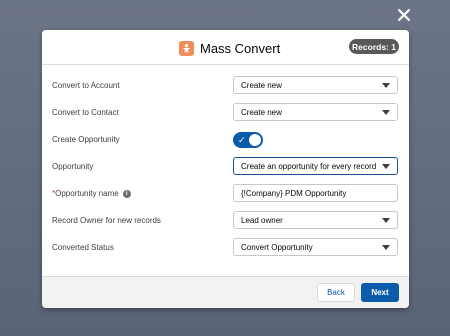  I want to click on close-icon, so click(404, 15).